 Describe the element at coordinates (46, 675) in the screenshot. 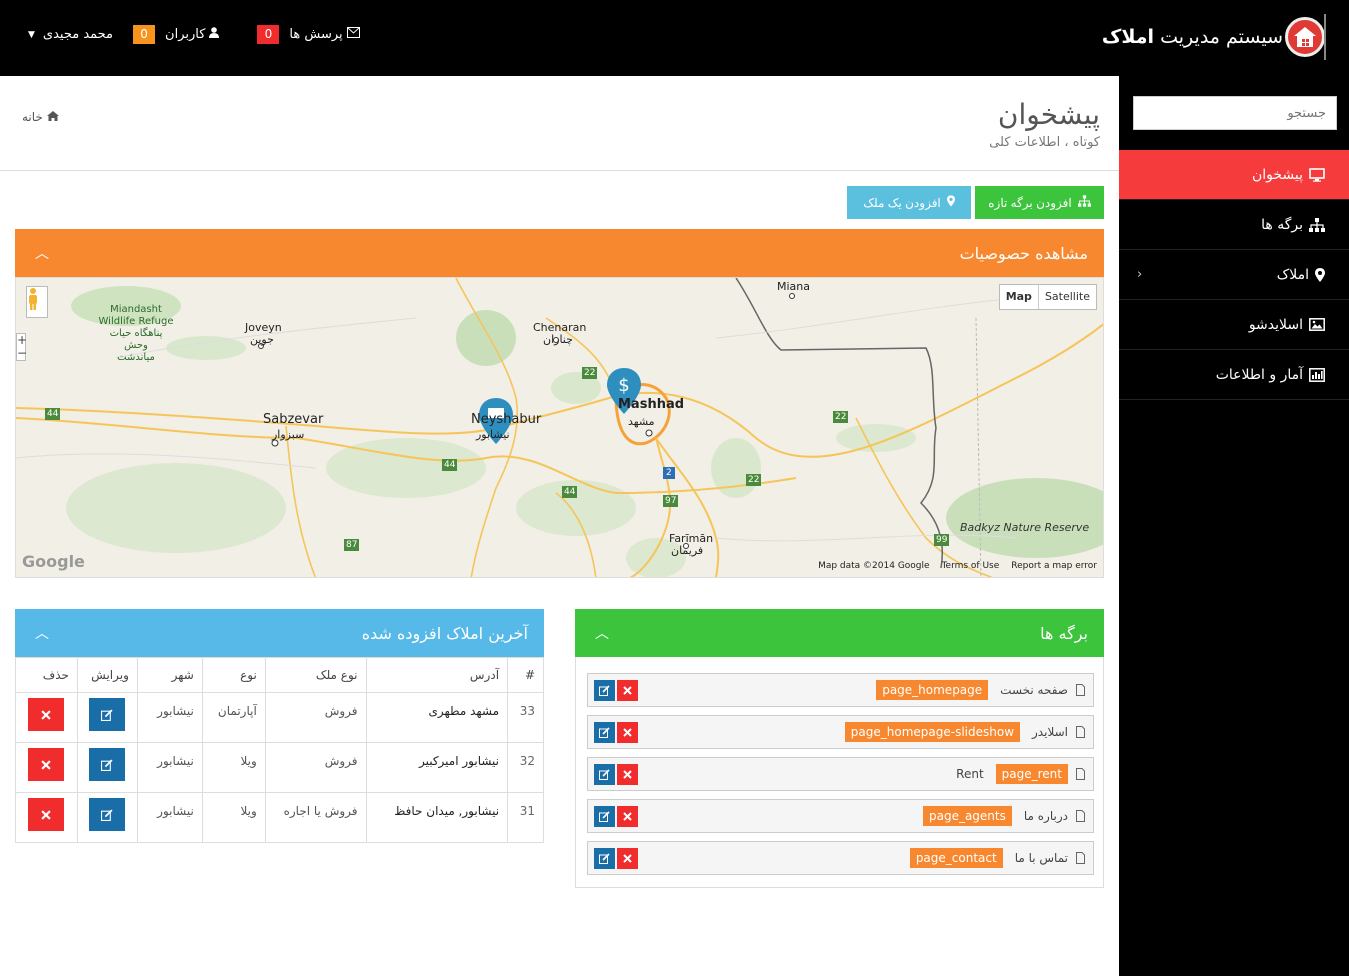

I see `column-header: حذف` at that location.